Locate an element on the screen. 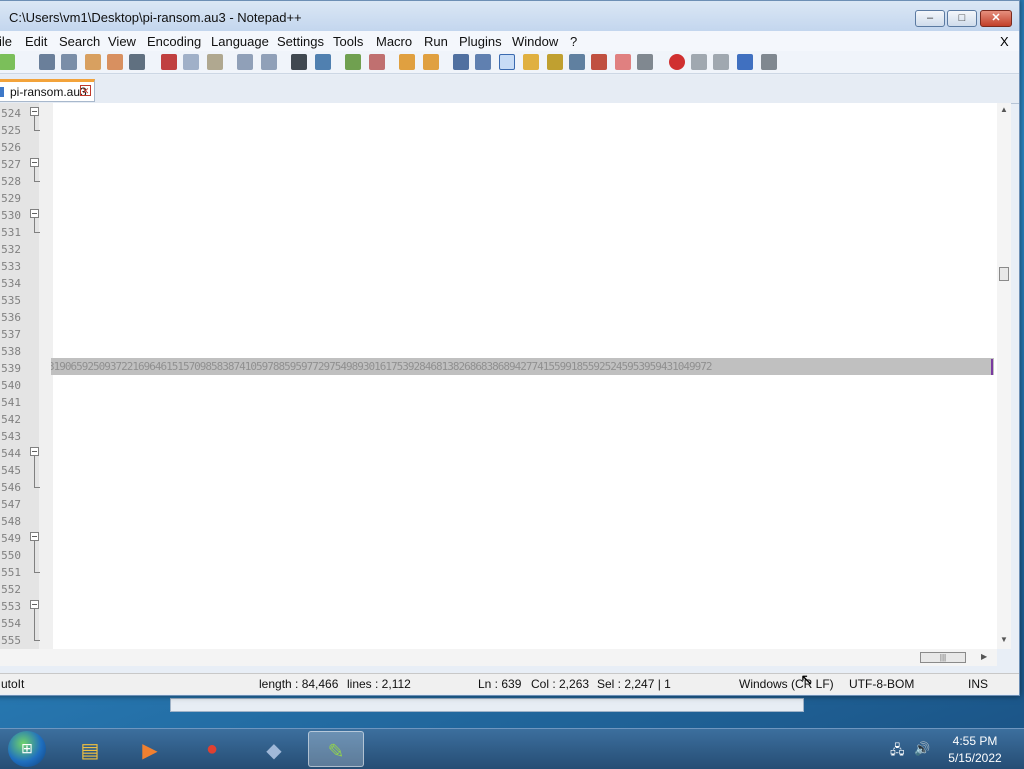 Image resolution: width=1024 pixels, height=769 pixels. close-all-icon is located at coordinates (115, 62).